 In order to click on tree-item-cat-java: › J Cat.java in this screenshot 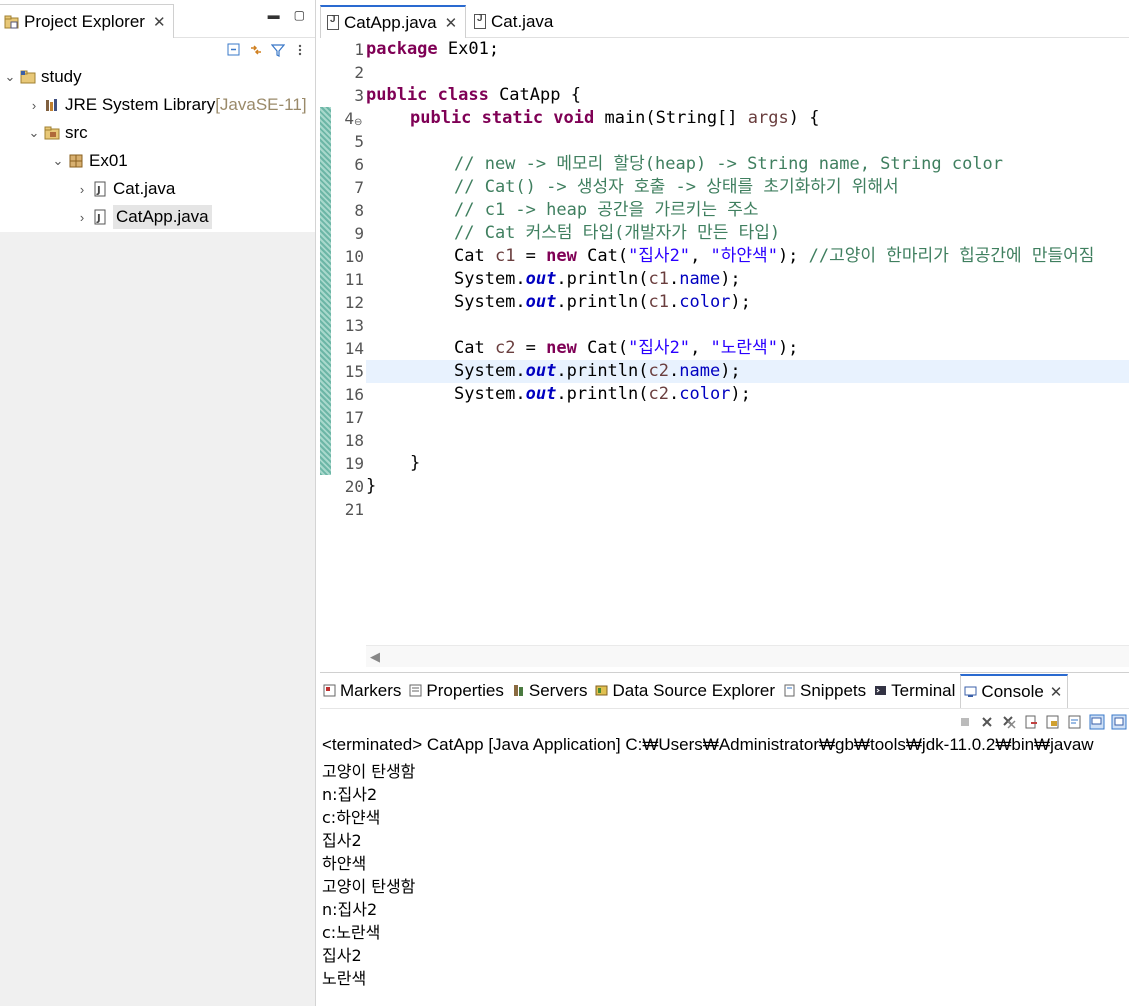, I will do `click(125, 189)`.